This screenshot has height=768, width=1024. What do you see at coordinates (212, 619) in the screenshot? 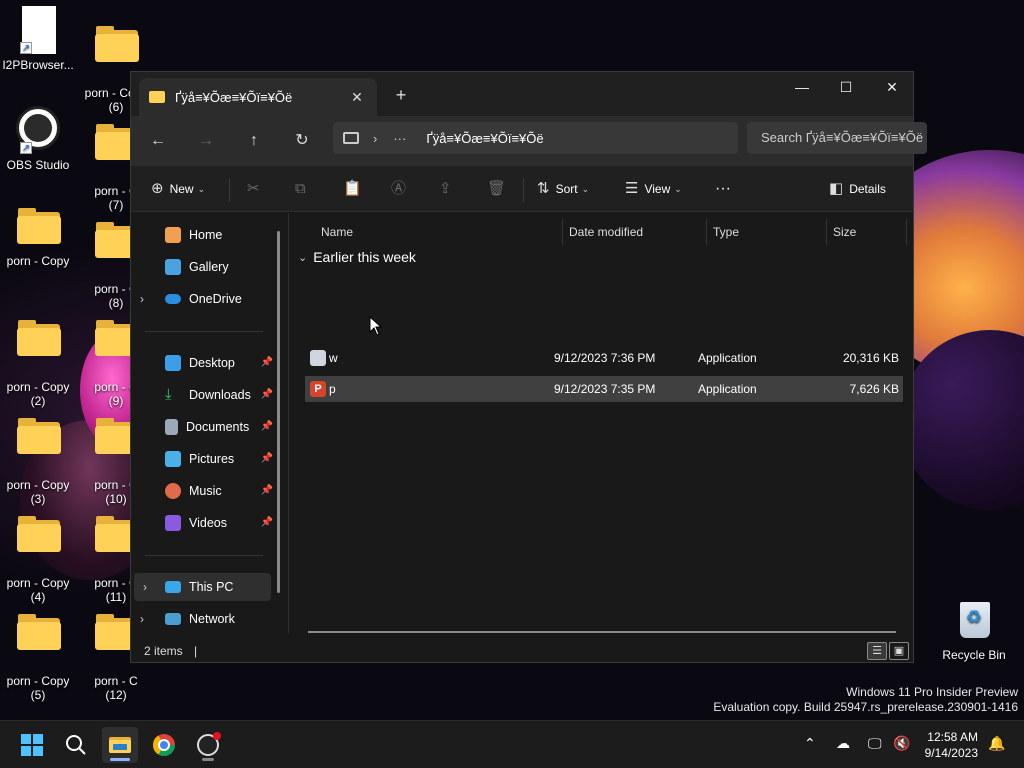
I see `nav-item-label: Network` at bounding box center [212, 619].